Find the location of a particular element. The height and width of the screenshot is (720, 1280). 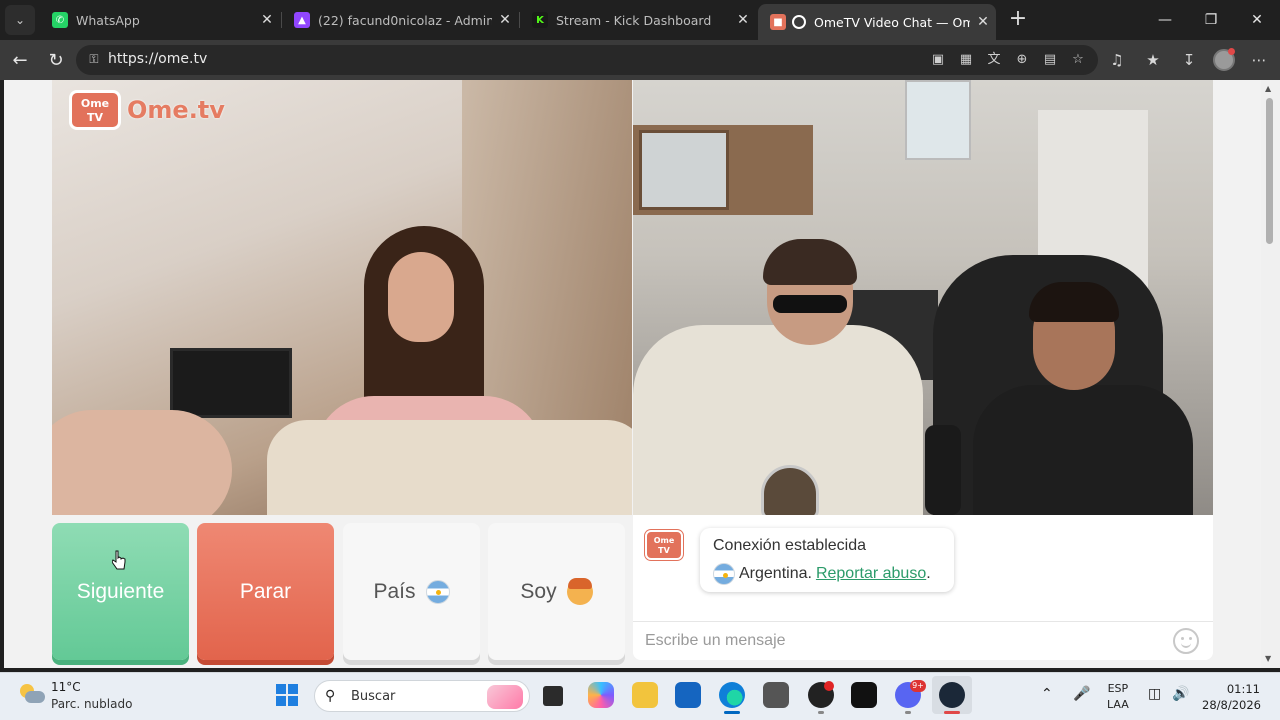

edge-active-indicator is located at coordinates (732, 712).